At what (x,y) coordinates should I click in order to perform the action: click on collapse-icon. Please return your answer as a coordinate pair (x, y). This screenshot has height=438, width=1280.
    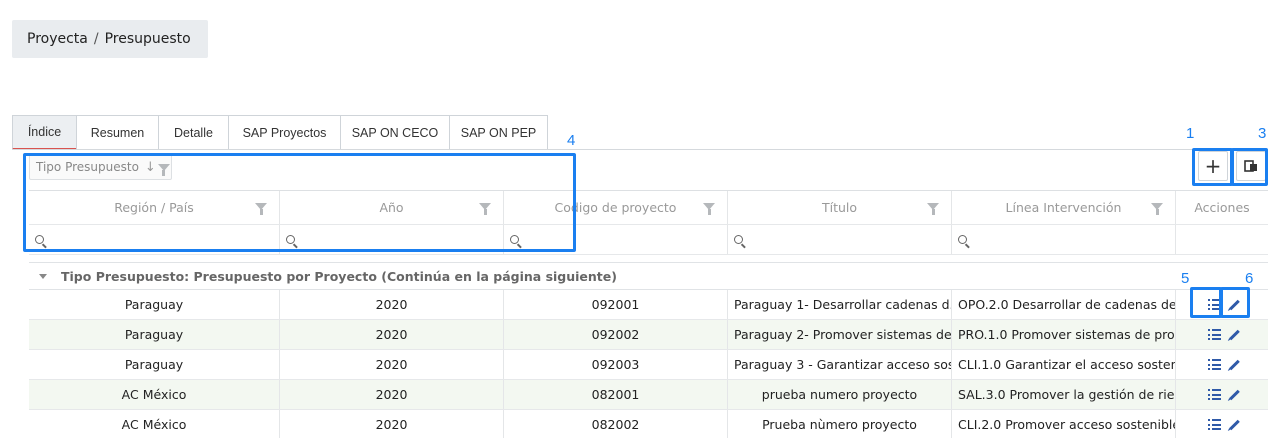
    Looking at the image, I should click on (43, 276).